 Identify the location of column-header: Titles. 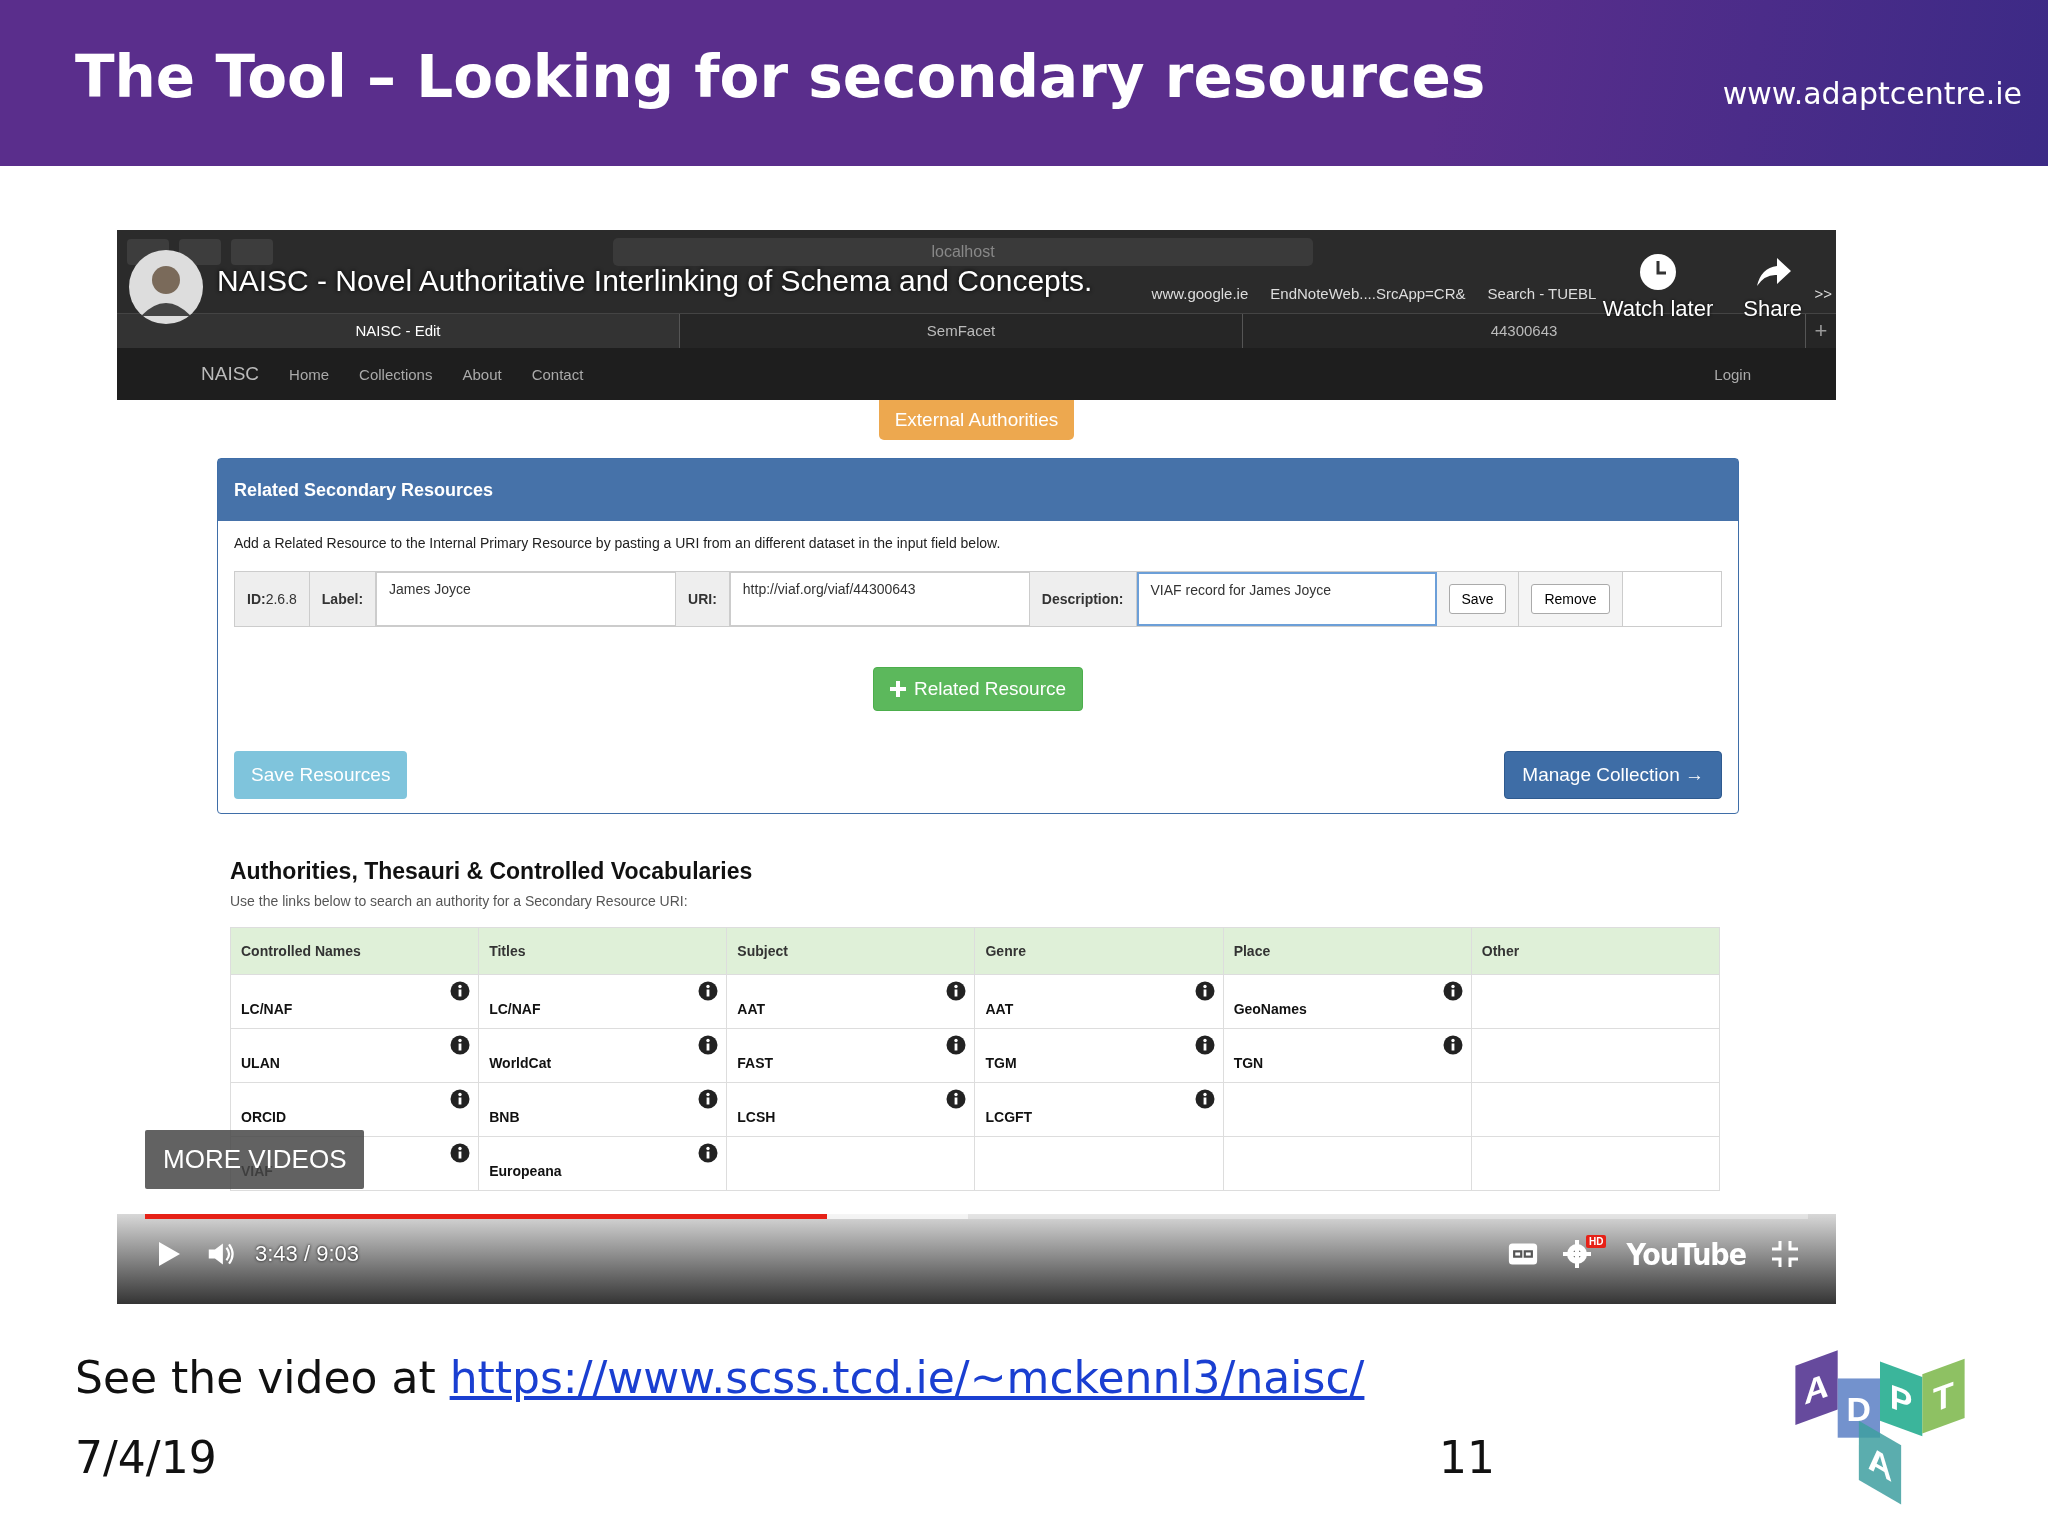
(602, 951).